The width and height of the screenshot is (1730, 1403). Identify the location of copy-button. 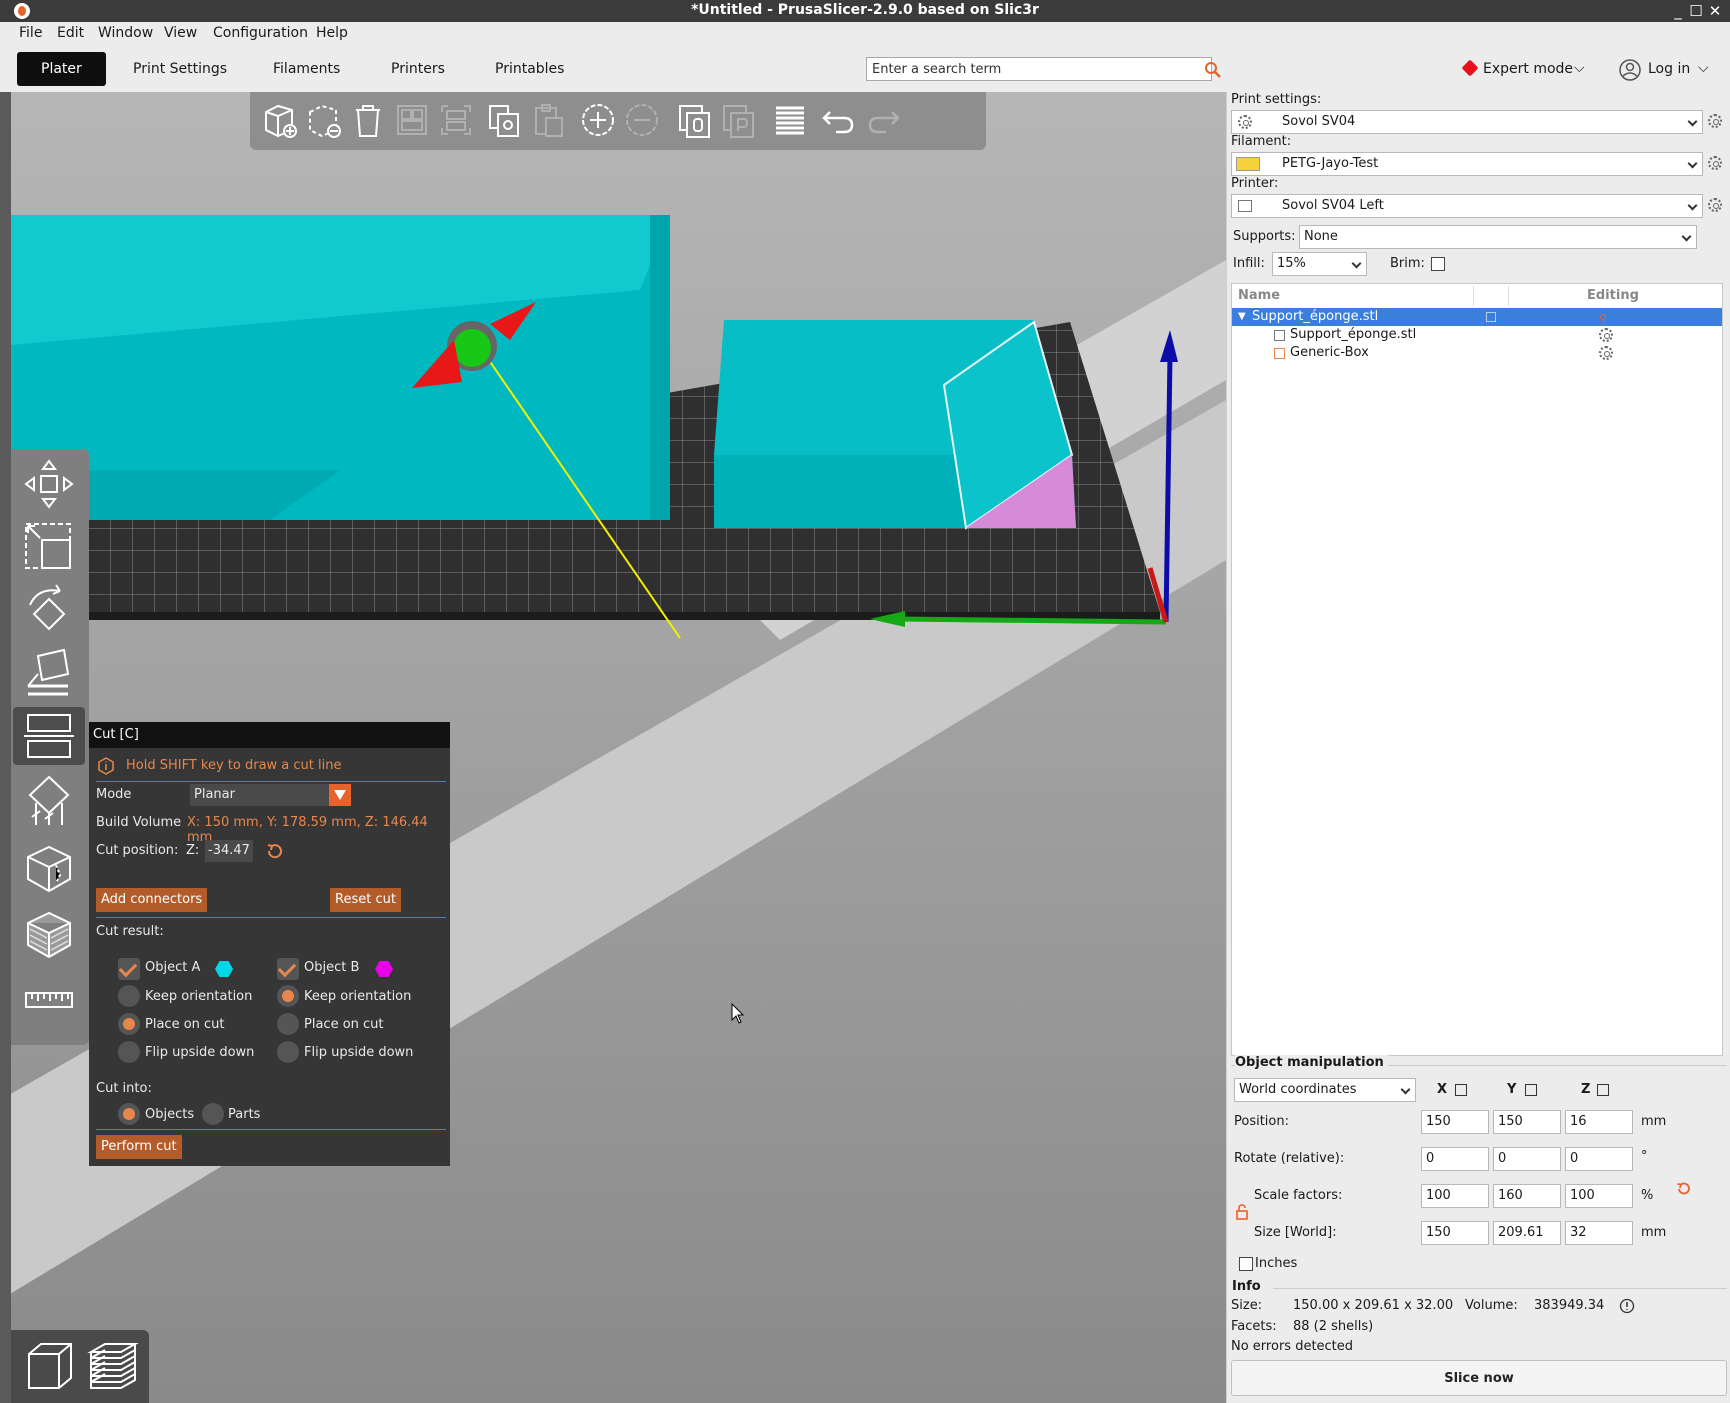
(504, 120).